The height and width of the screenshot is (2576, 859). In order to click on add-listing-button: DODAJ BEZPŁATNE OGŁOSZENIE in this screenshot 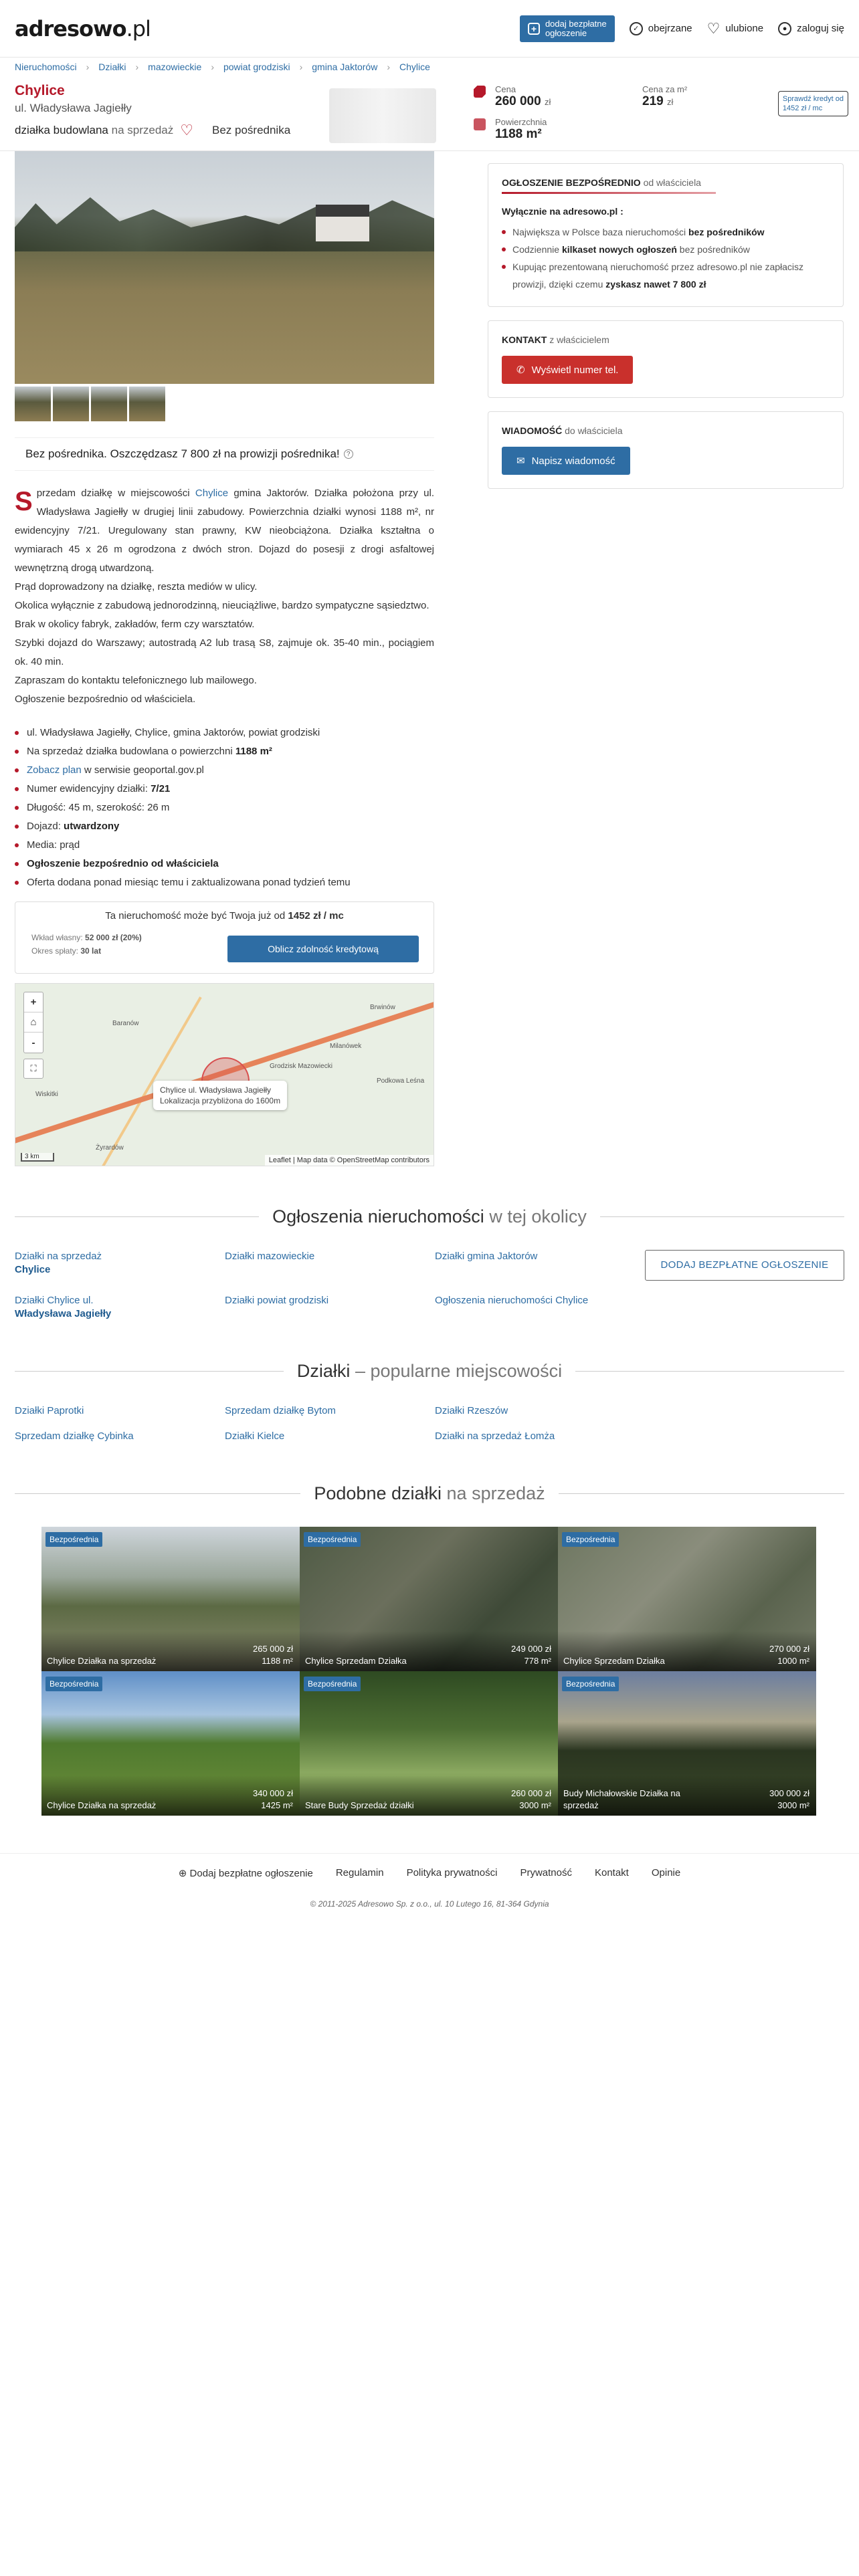, I will do `click(745, 1265)`.